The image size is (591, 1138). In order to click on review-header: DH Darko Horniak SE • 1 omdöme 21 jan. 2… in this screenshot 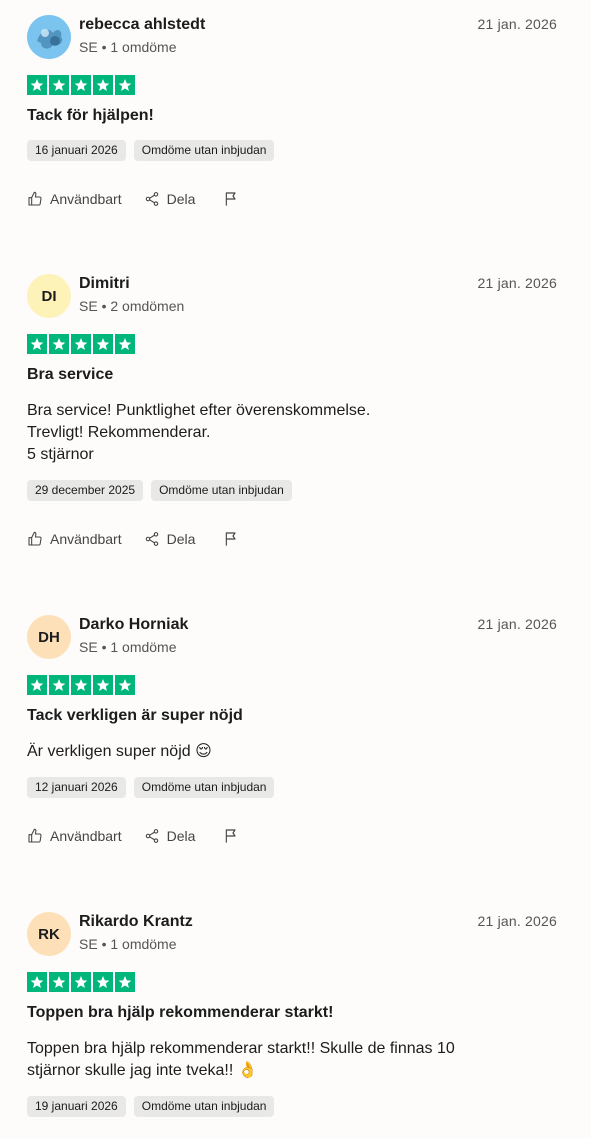, I will do `click(292, 638)`.